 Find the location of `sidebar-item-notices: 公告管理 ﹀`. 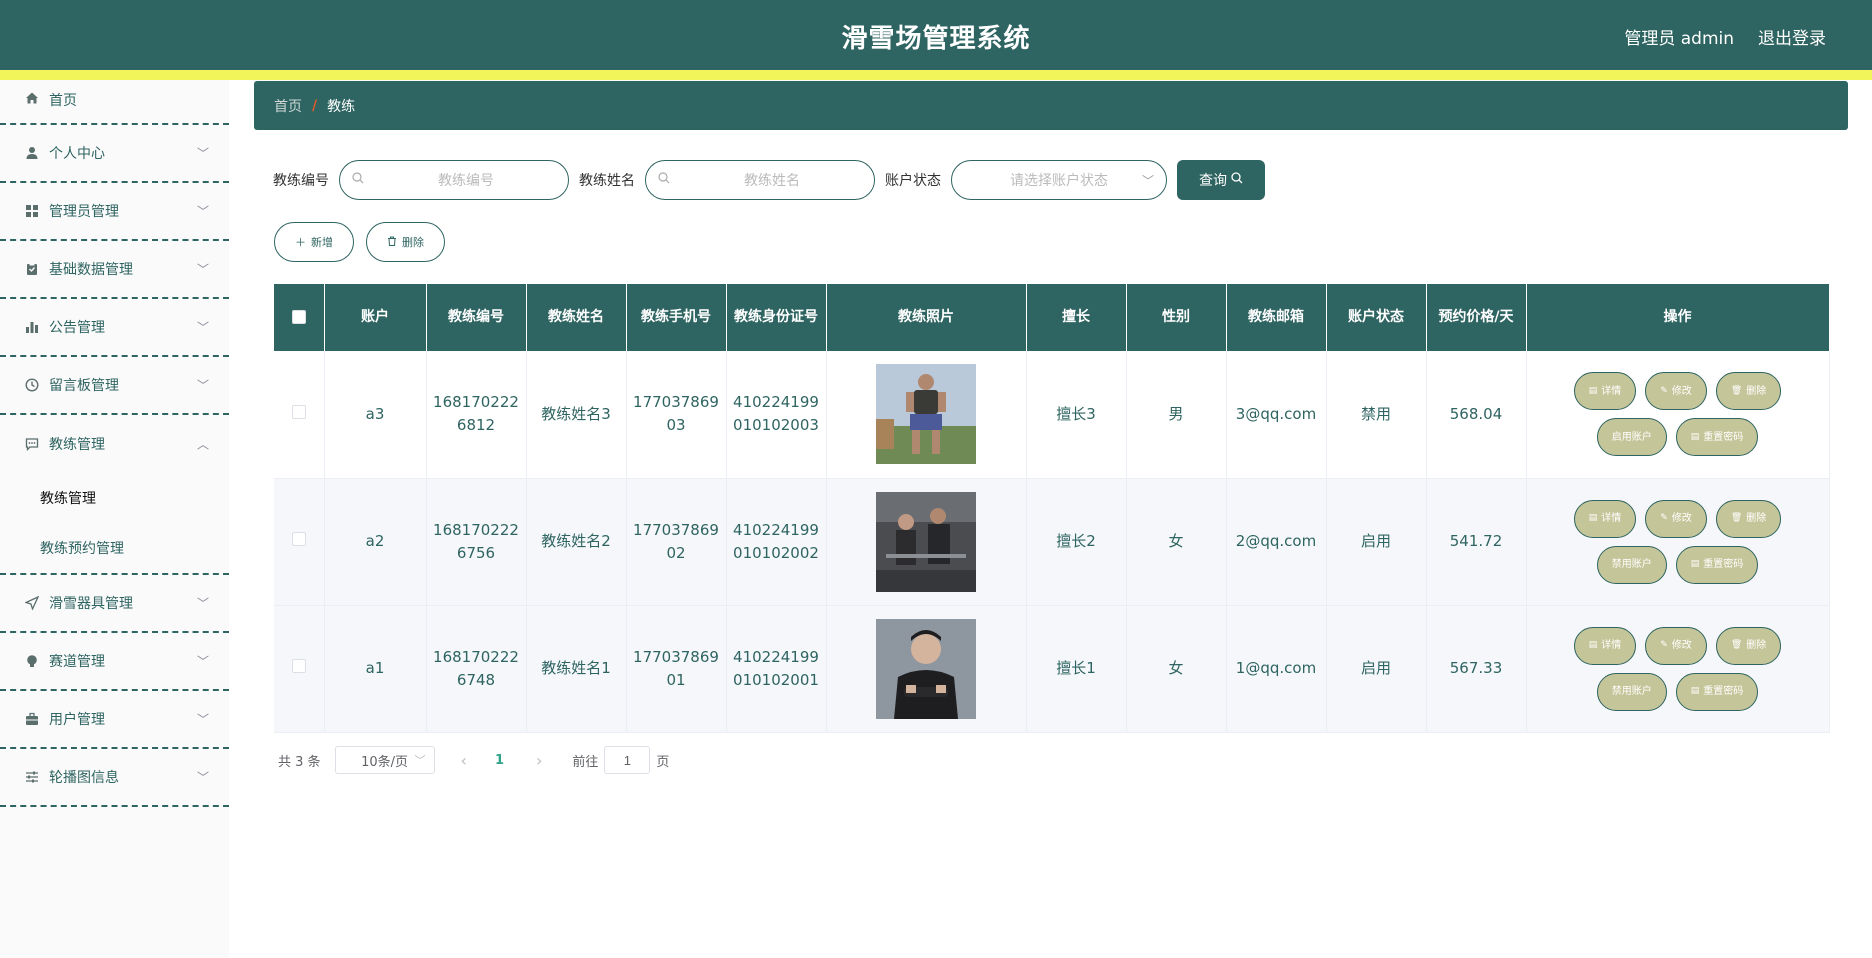

sidebar-item-notices: 公告管理 ﹀ is located at coordinates (114, 328).